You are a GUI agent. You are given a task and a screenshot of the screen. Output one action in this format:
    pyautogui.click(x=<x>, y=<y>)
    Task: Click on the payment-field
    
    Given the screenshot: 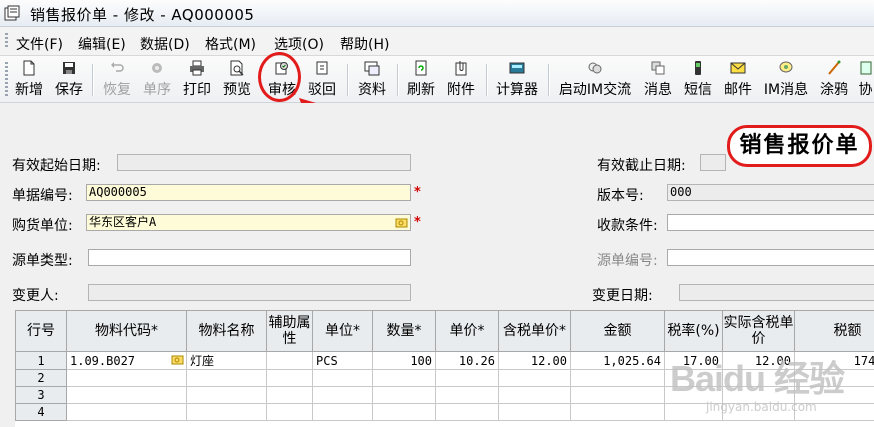 What is the action you would take?
    pyautogui.click(x=770, y=222)
    